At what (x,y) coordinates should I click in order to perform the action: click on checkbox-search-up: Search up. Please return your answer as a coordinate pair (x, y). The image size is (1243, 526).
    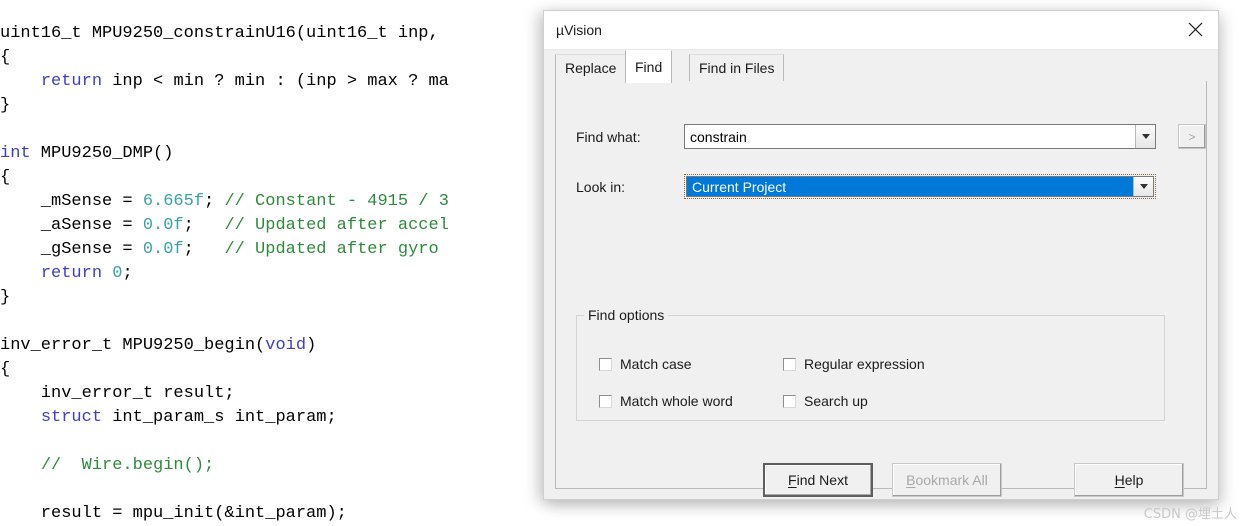
    Looking at the image, I should click on (825, 401).